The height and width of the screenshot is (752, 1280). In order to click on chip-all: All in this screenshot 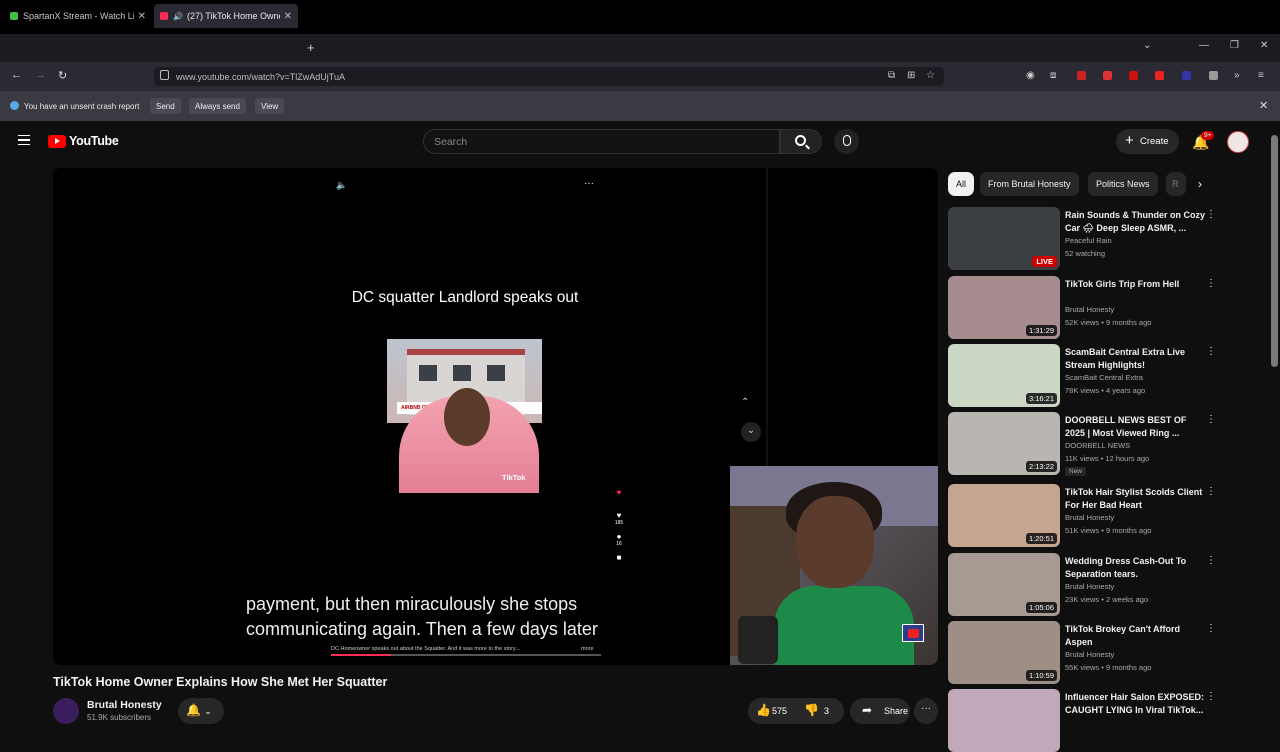, I will do `click(961, 184)`.